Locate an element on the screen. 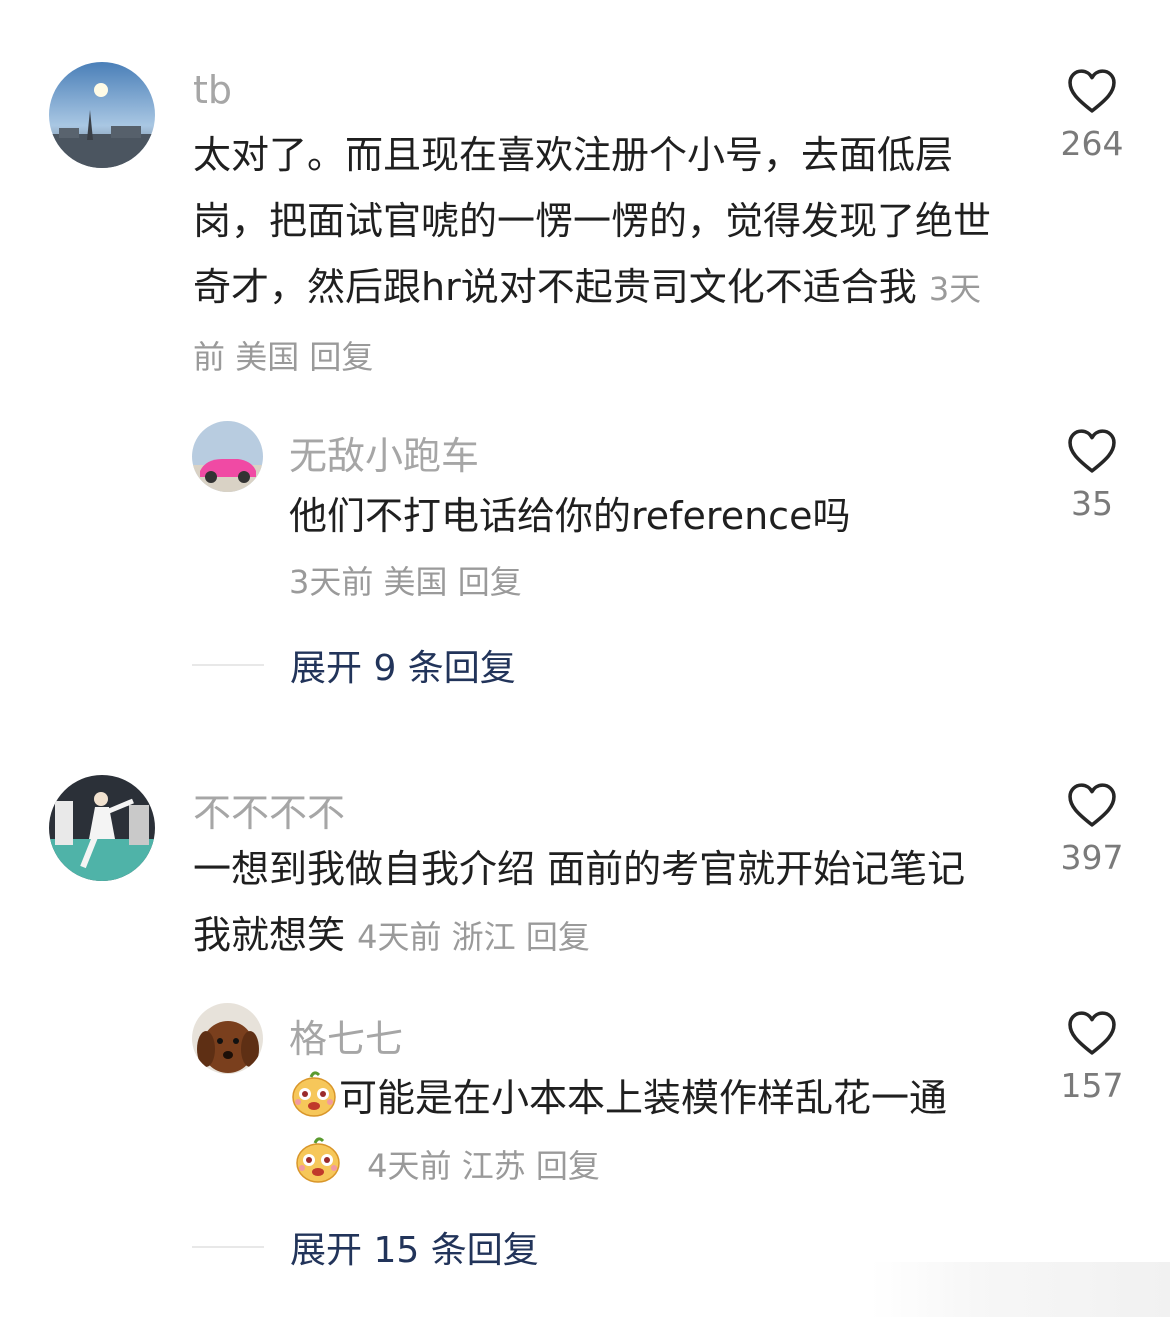 The image size is (1170, 1317). comment-location: 浙江 is located at coordinates (483, 937).